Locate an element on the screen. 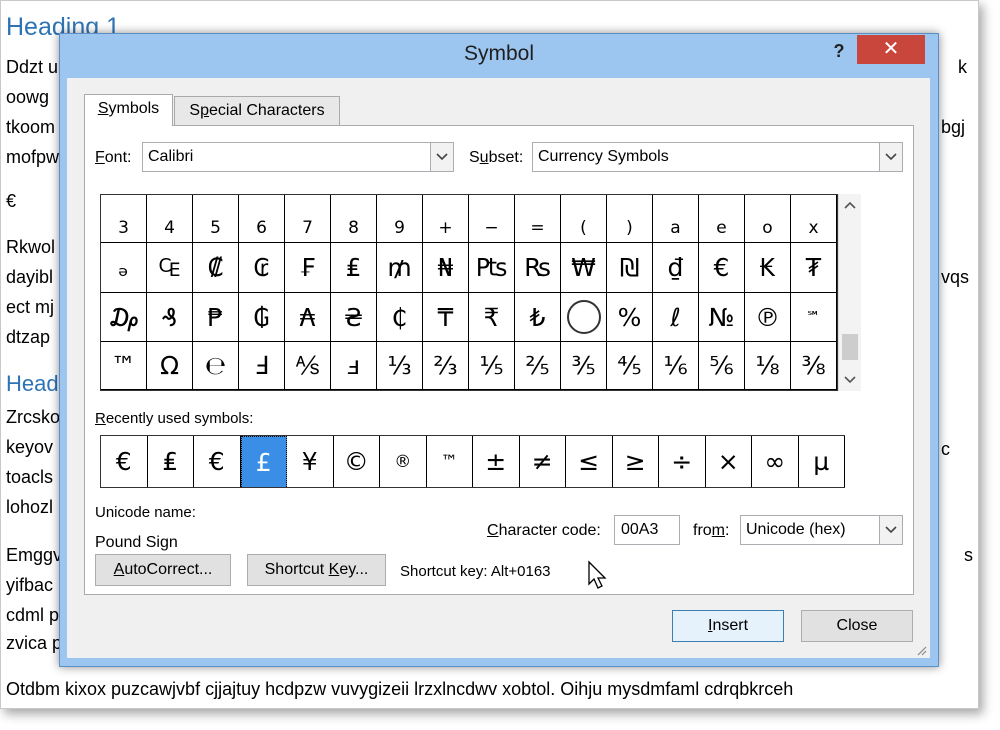 This screenshot has width=1000, height=730. recent-symbol-cell-selected: £ is located at coordinates (263, 461).